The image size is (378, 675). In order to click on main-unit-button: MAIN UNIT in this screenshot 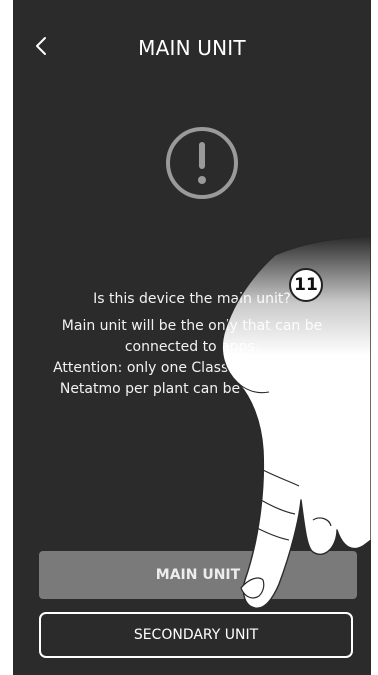, I will do `click(198, 575)`.